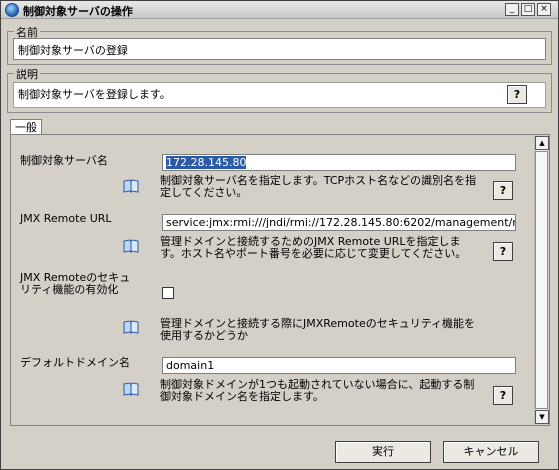 This screenshot has width=559, height=470. Describe the element at coordinates (512, 9) in the screenshot. I see `minimize-button: _` at that location.